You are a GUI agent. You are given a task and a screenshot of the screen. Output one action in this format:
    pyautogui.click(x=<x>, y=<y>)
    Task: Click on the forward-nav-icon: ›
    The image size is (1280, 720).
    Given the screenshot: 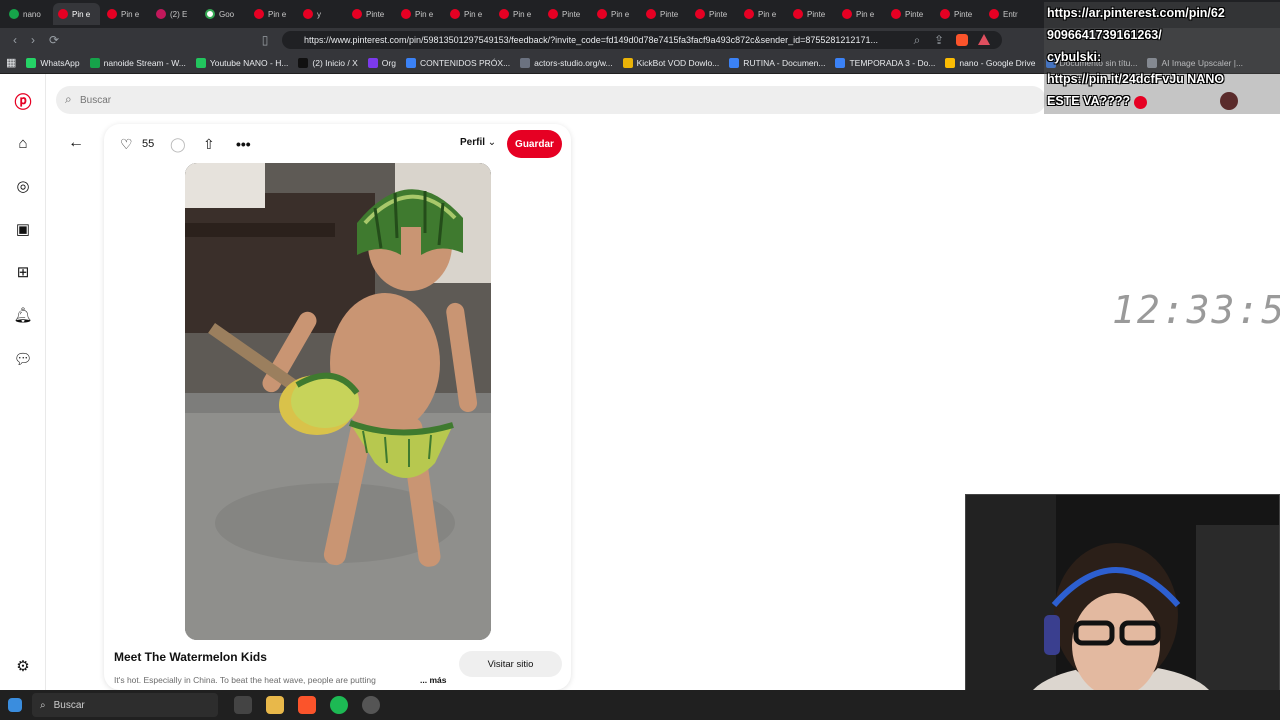 What is the action you would take?
    pyautogui.click(x=33, y=40)
    